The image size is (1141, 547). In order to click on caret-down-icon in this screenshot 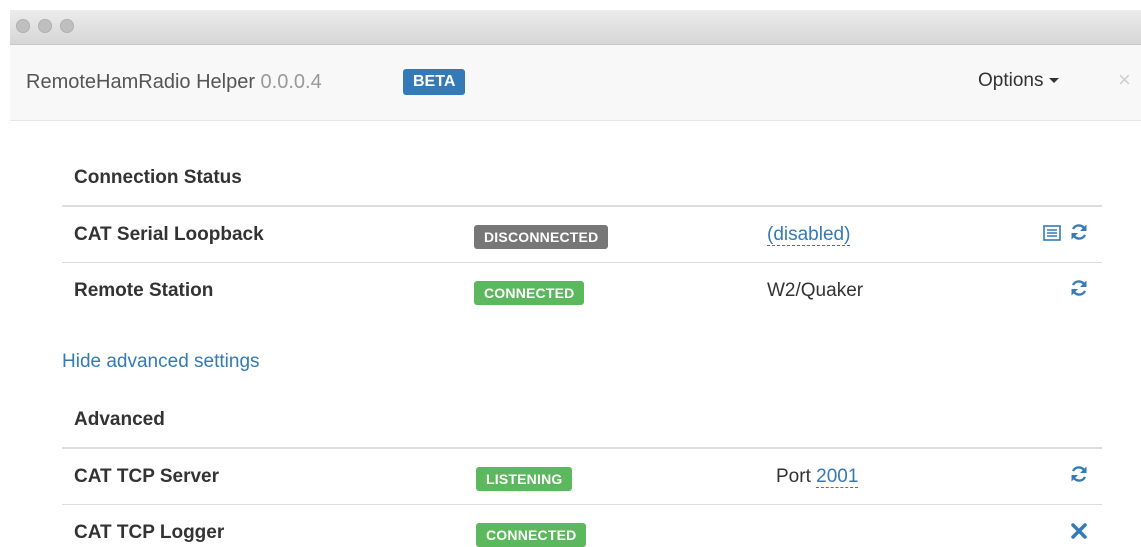, I will do `click(1054, 81)`.